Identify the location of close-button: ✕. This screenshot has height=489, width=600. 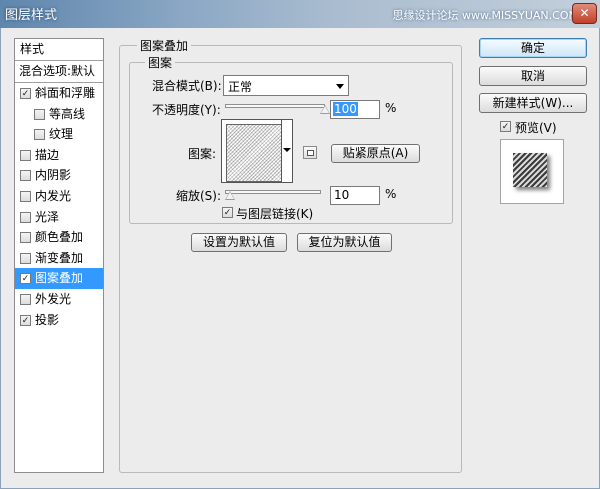
(584, 13).